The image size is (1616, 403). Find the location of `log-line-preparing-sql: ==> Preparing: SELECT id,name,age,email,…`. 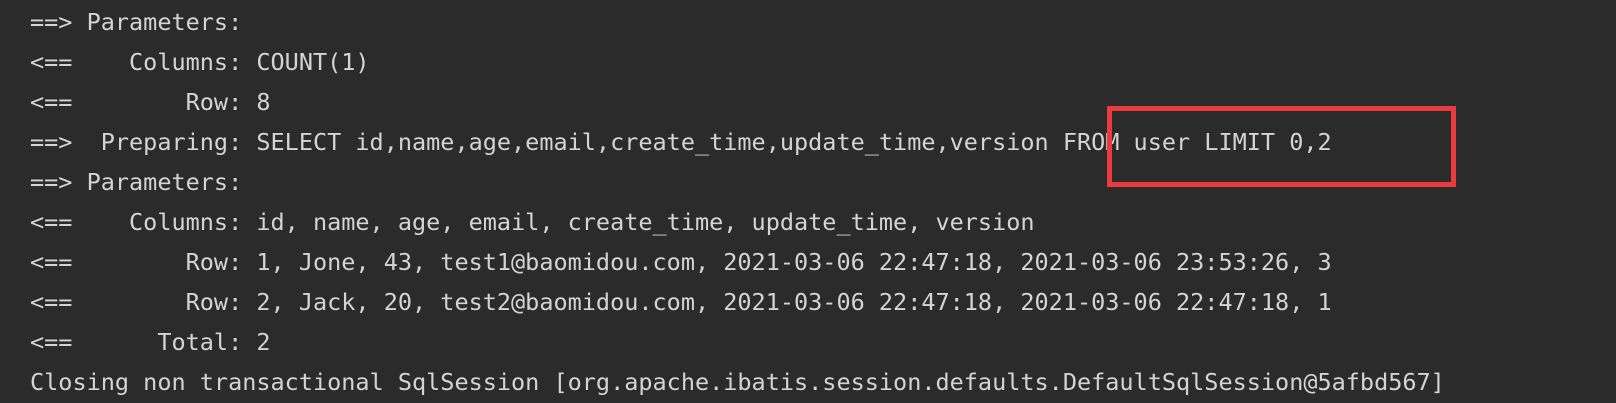

log-line-preparing-sql: ==> Preparing: SELECT id,name,age,email,… is located at coordinates (681, 142).